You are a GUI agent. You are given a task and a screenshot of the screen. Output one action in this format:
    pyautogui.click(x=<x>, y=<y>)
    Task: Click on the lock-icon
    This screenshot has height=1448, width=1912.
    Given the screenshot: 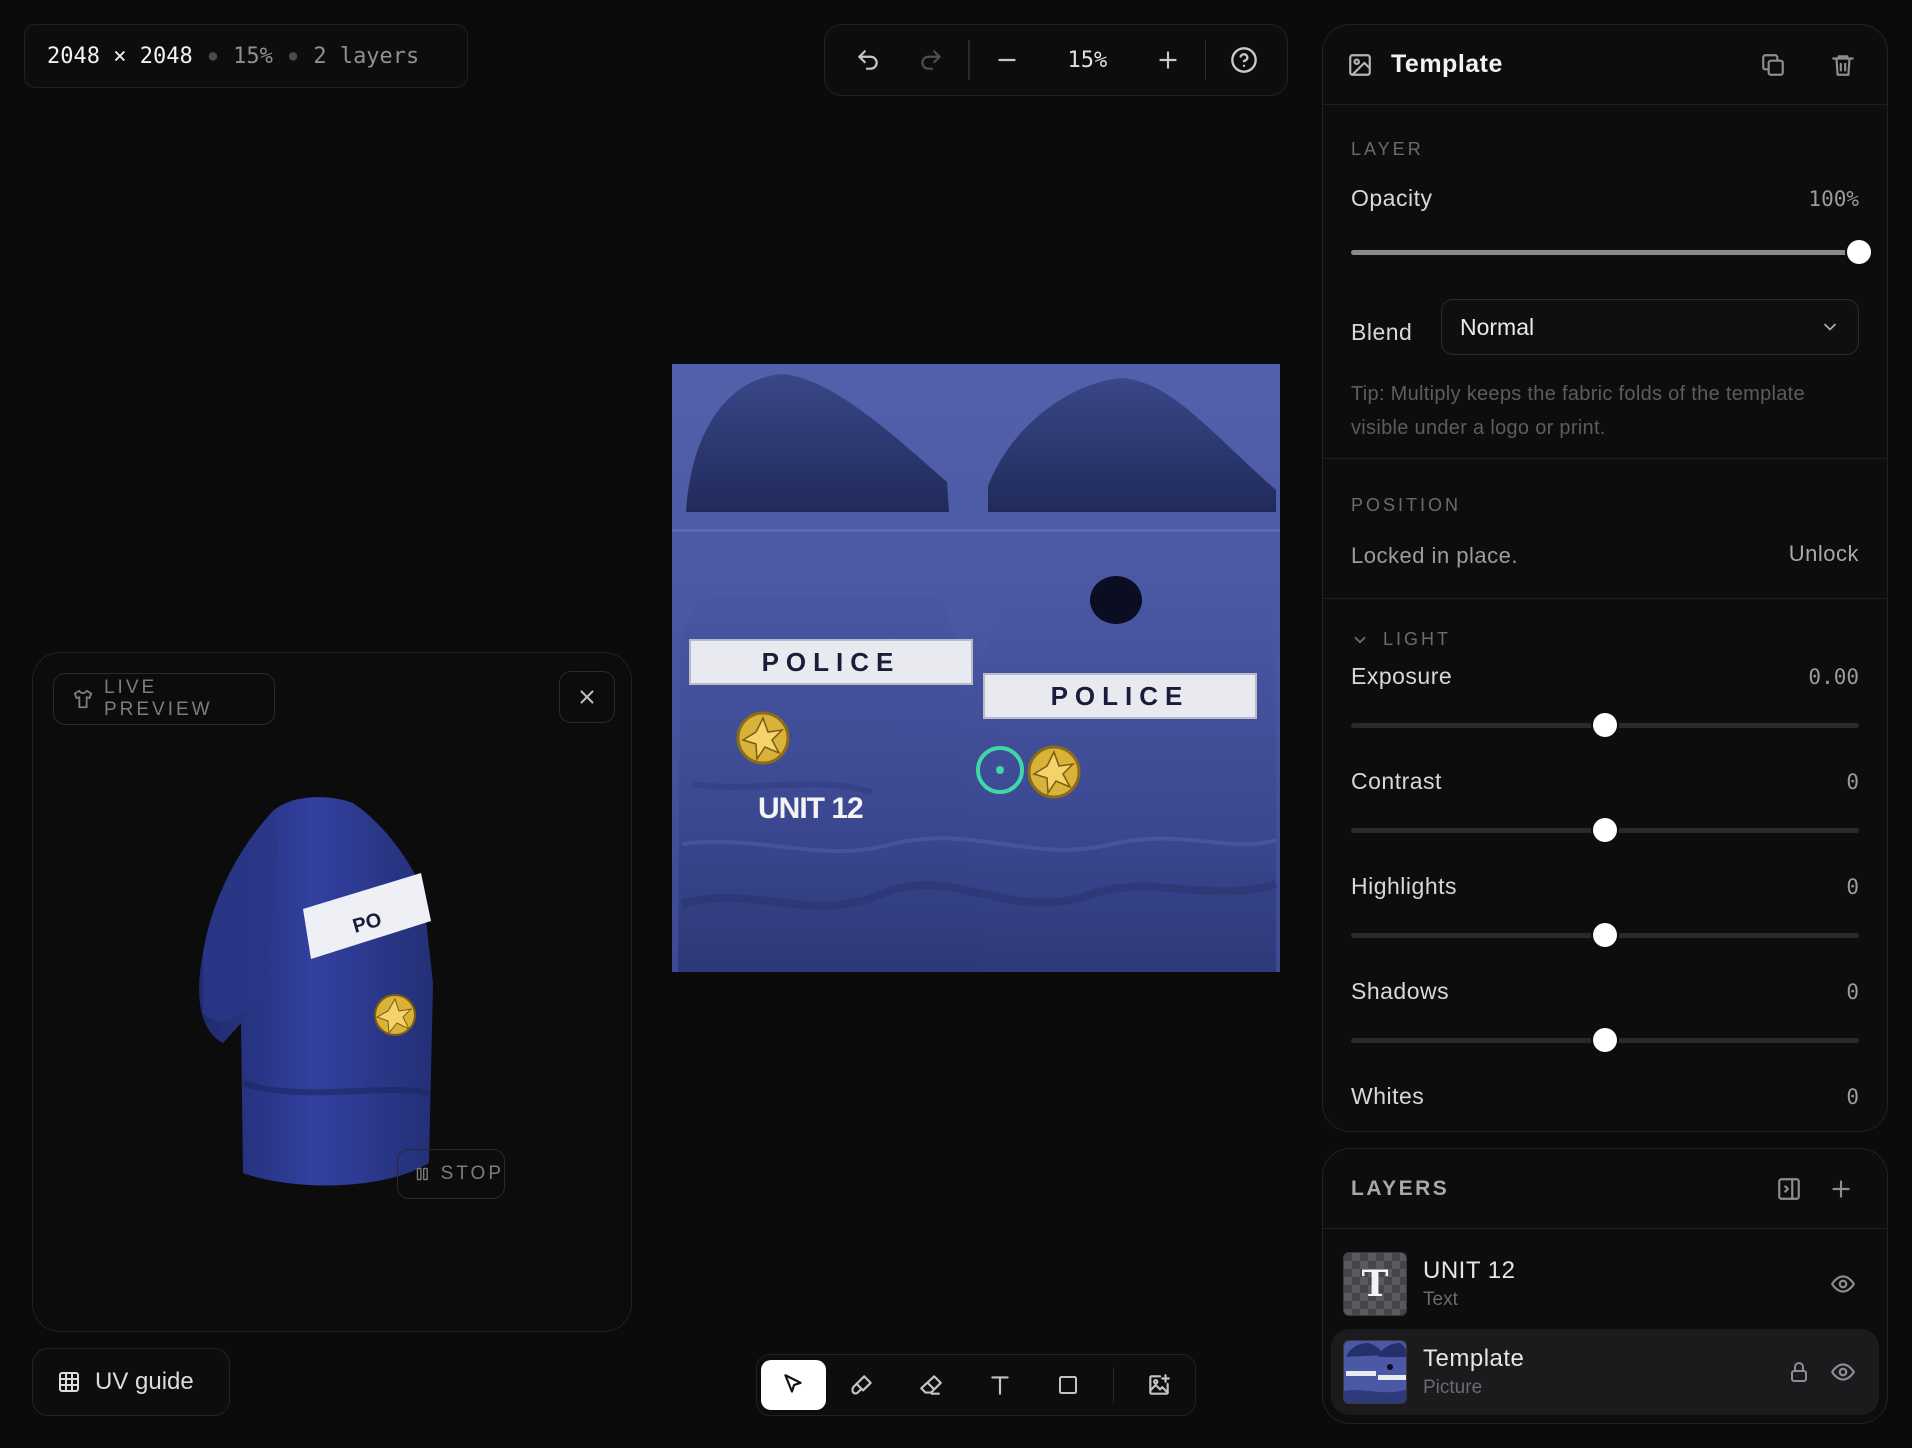 What is the action you would take?
    pyautogui.click(x=1799, y=1372)
    